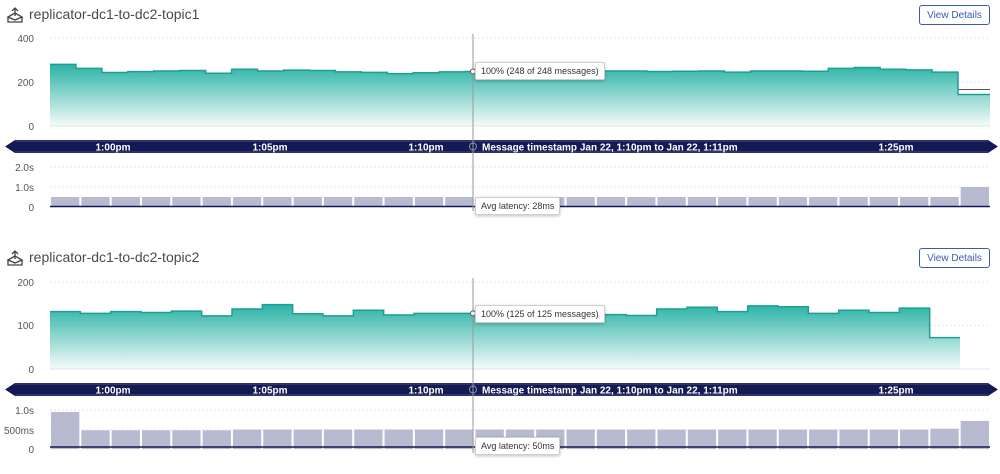 Image resolution: width=1000 pixels, height=474 pixels. I want to click on y-tick-label: 400, so click(25, 39).